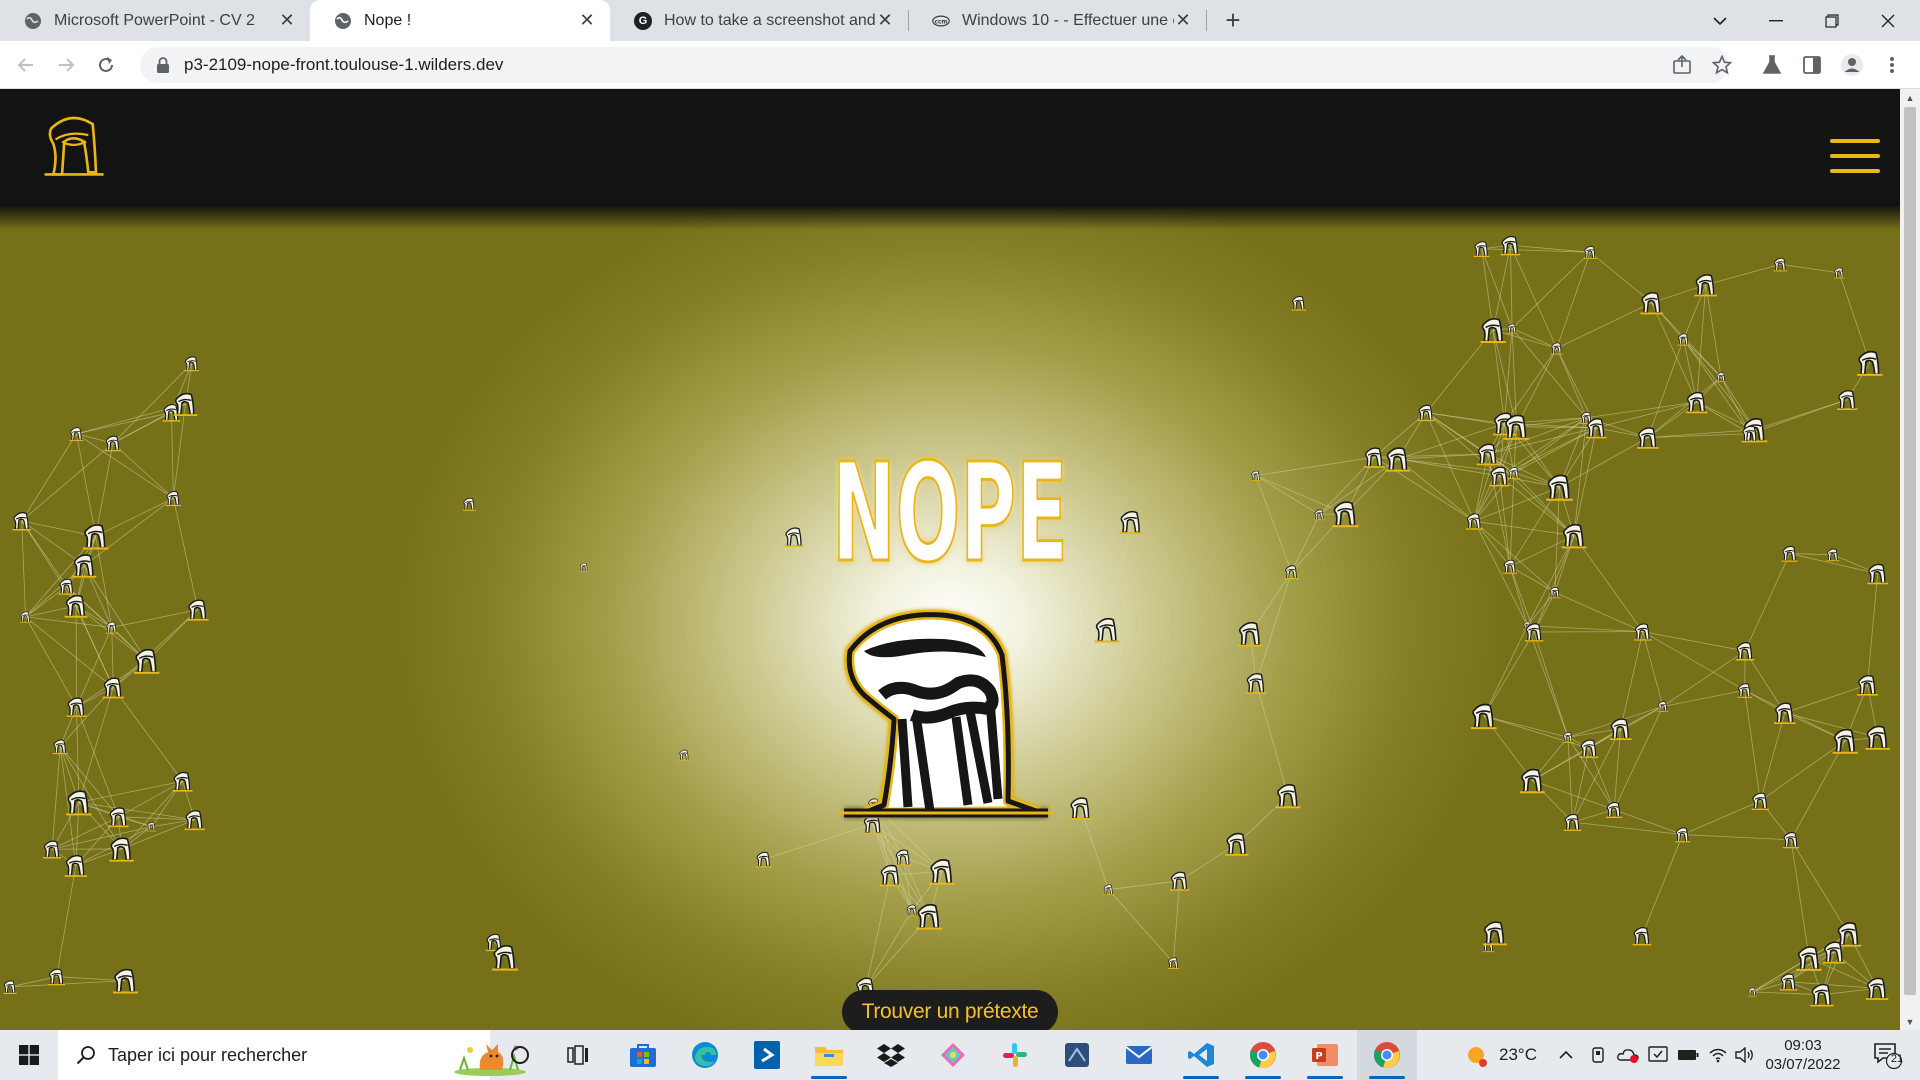 The width and height of the screenshot is (1920, 1080). What do you see at coordinates (1892, 65) in the screenshot?
I see `menu-kebab-icon` at bounding box center [1892, 65].